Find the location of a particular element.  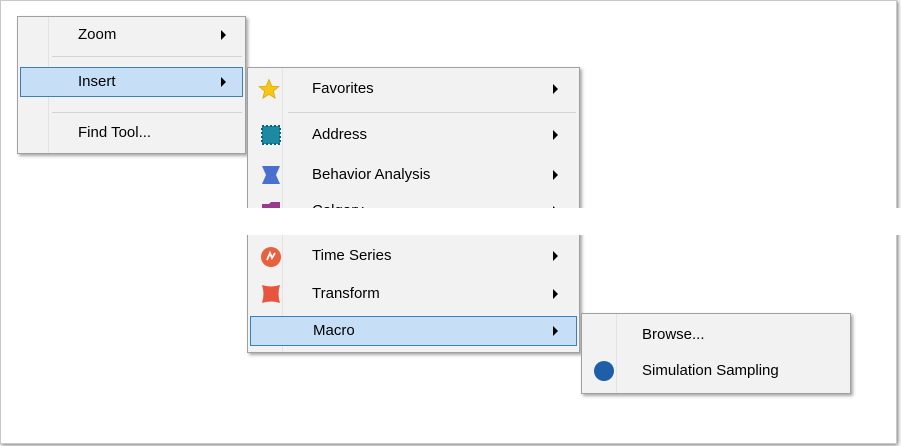

menu-item-zoom: Zoom is located at coordinates (131, 35).